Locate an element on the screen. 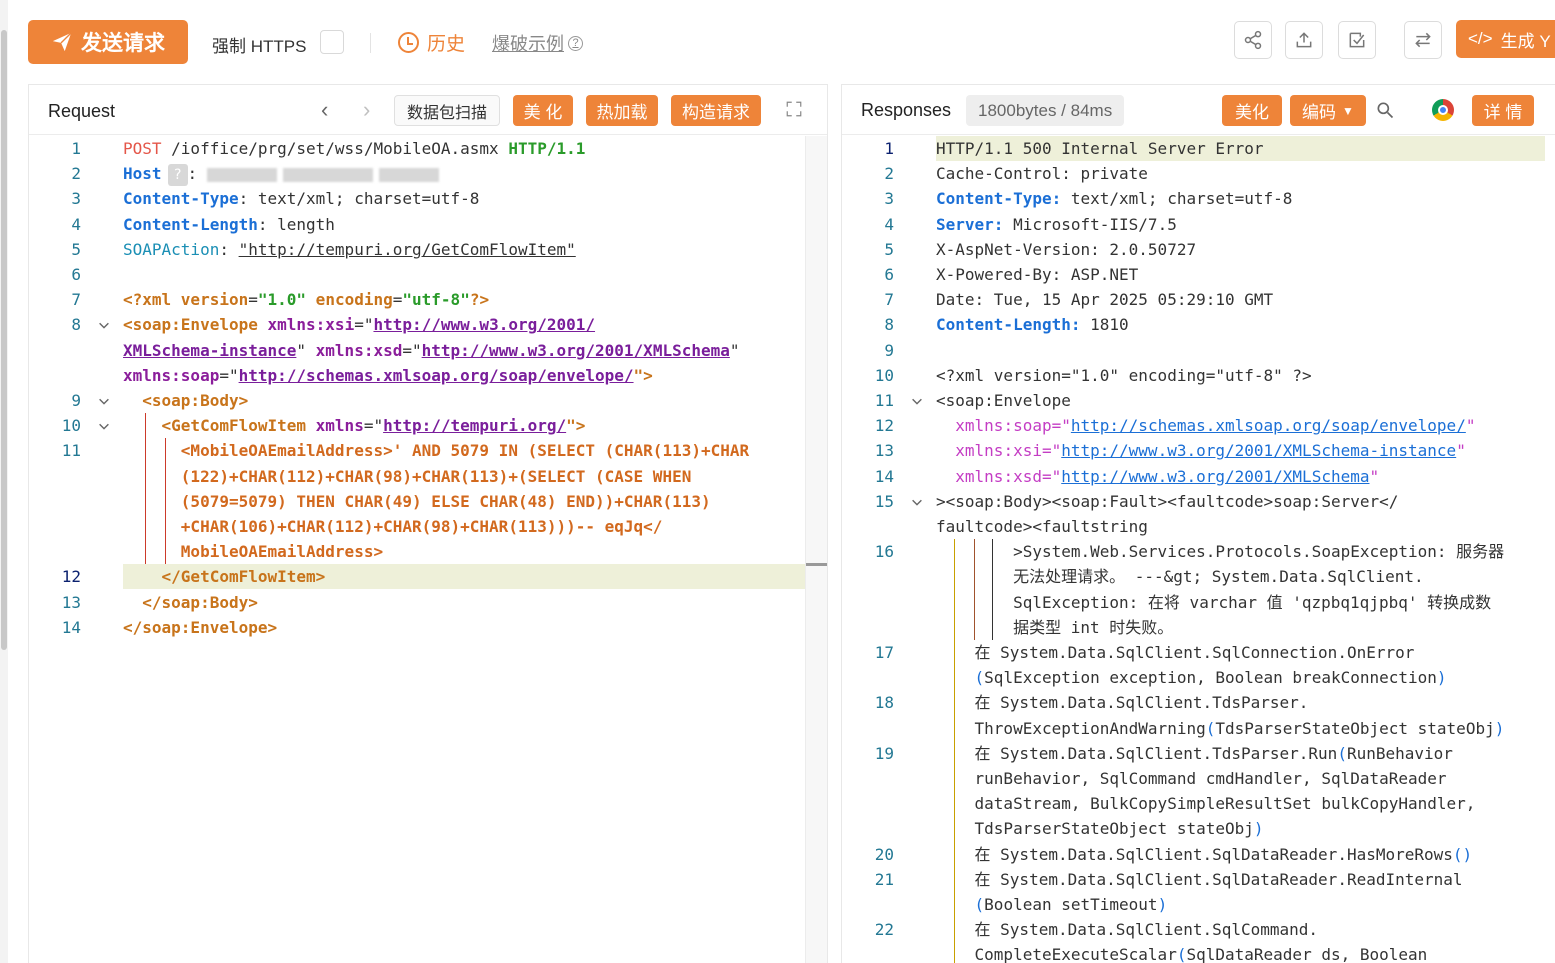 Image resolution: width=1555 pixels, height=963 pixels. code-token: () is located at coordinates (1462, 854).